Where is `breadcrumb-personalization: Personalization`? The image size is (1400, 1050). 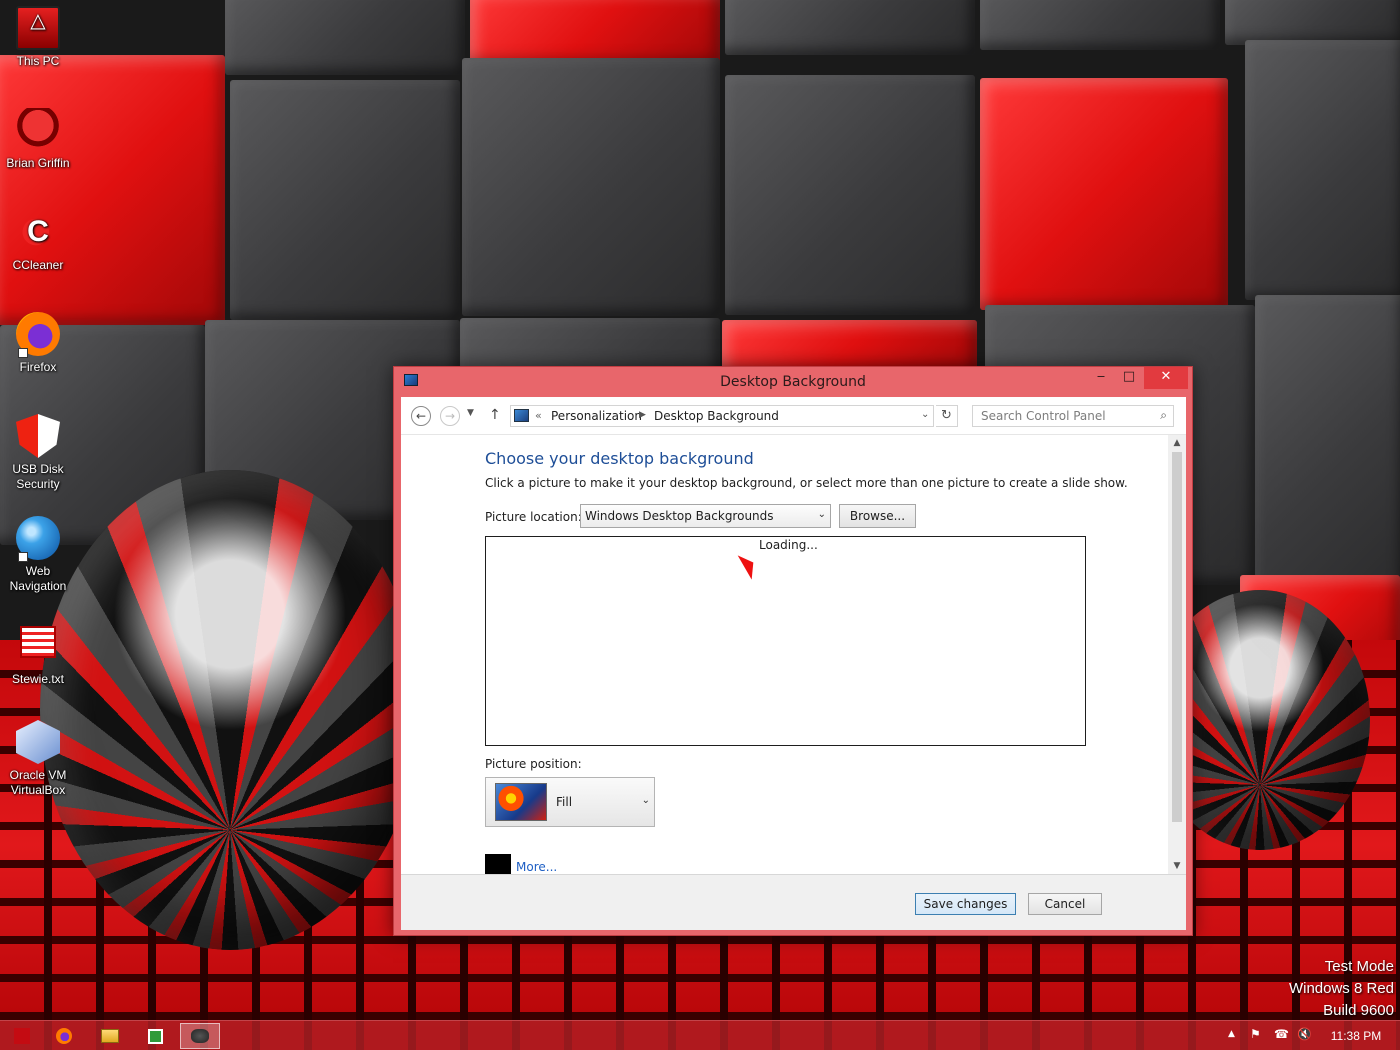
breadcrumb-personalization: Personalization is located at coordinates (596, 416).